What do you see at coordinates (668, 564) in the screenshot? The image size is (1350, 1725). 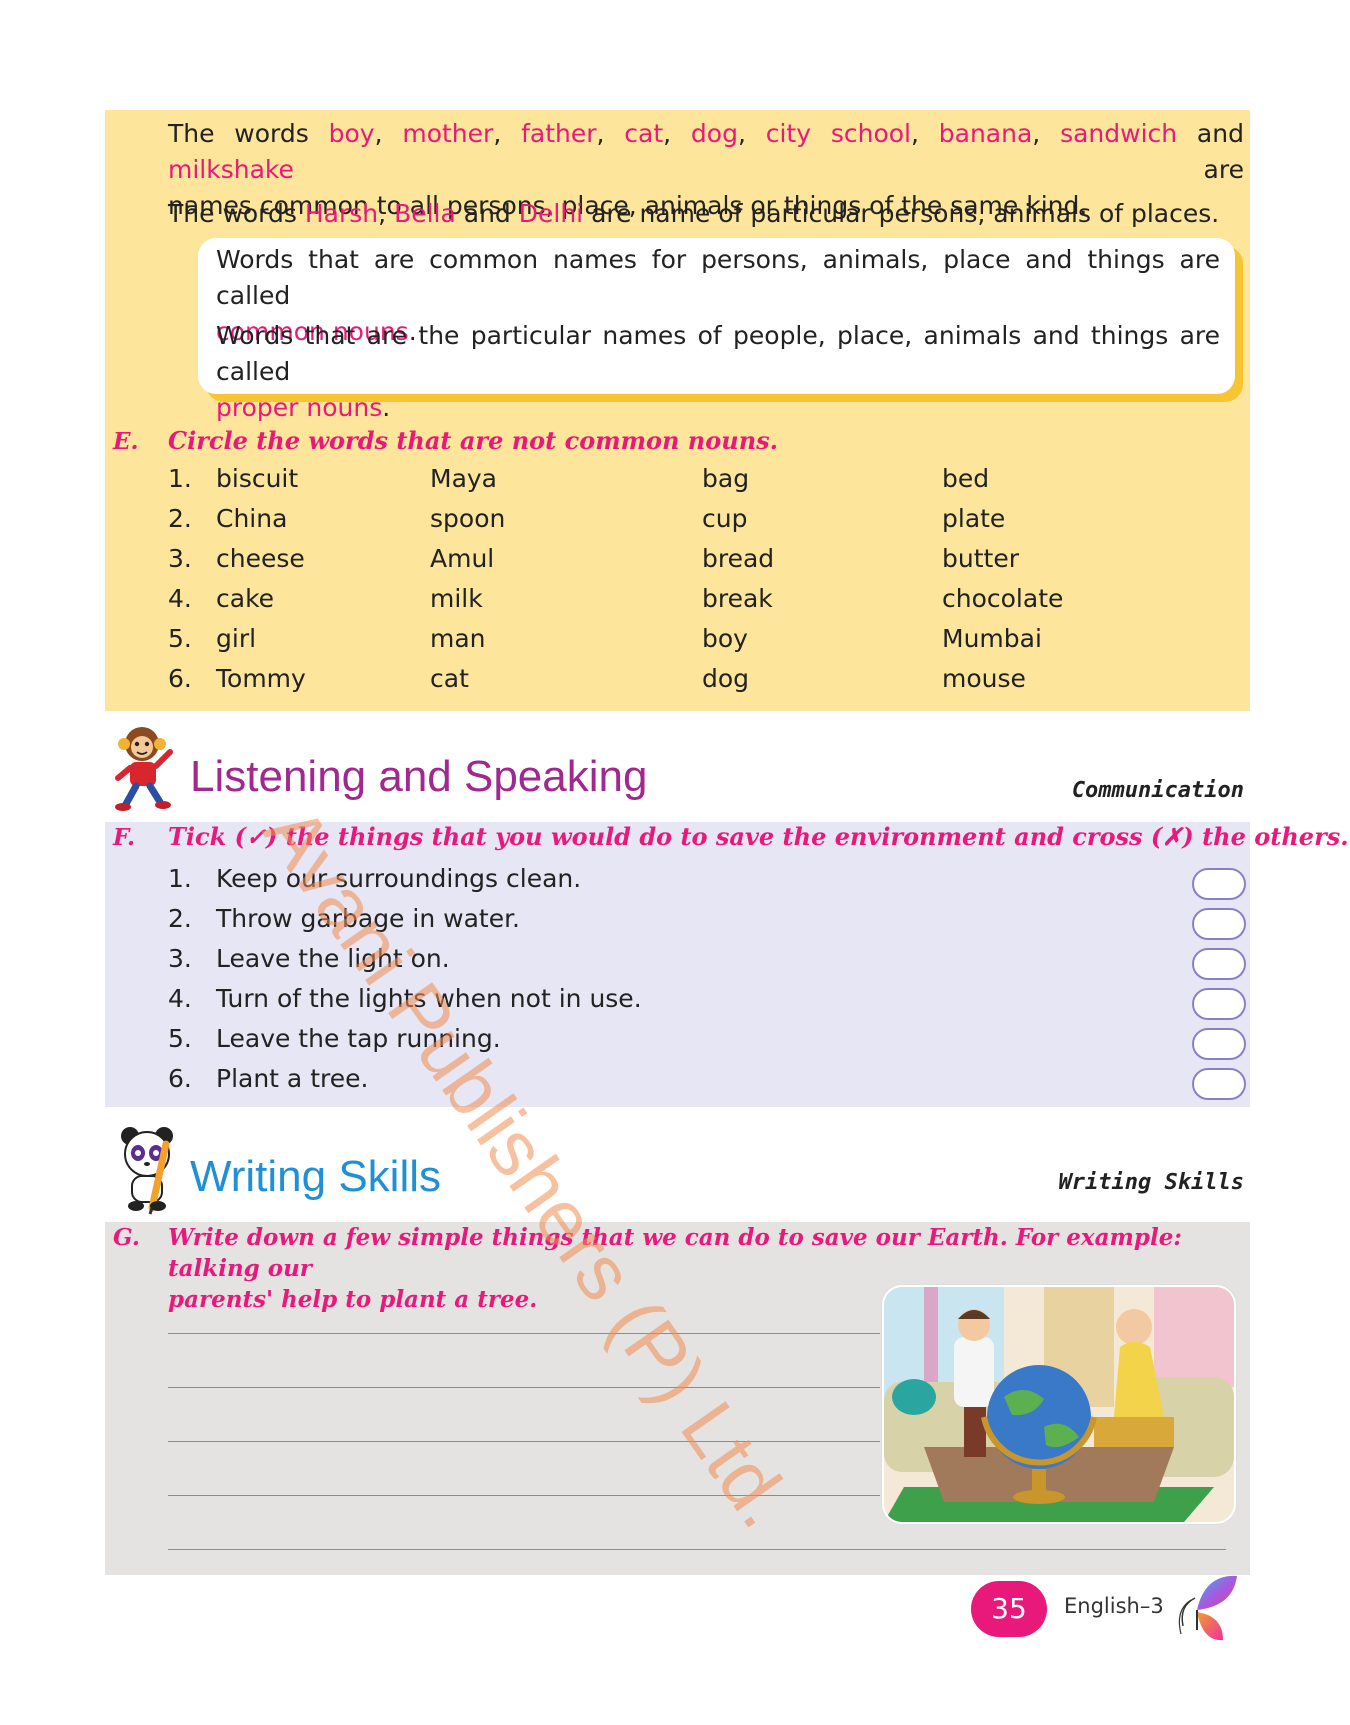 I see `grid-row: 3. cheese Amul bread butter` at bounding box center [668, 564].